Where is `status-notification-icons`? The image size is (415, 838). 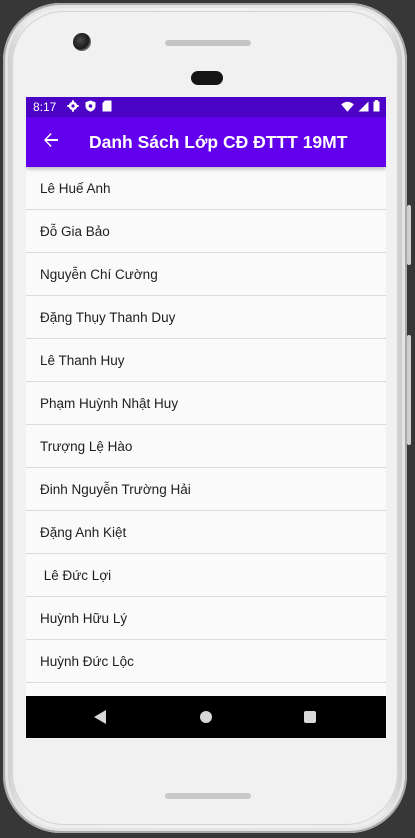 status-notification-icons is located at coordinates (89, 107).